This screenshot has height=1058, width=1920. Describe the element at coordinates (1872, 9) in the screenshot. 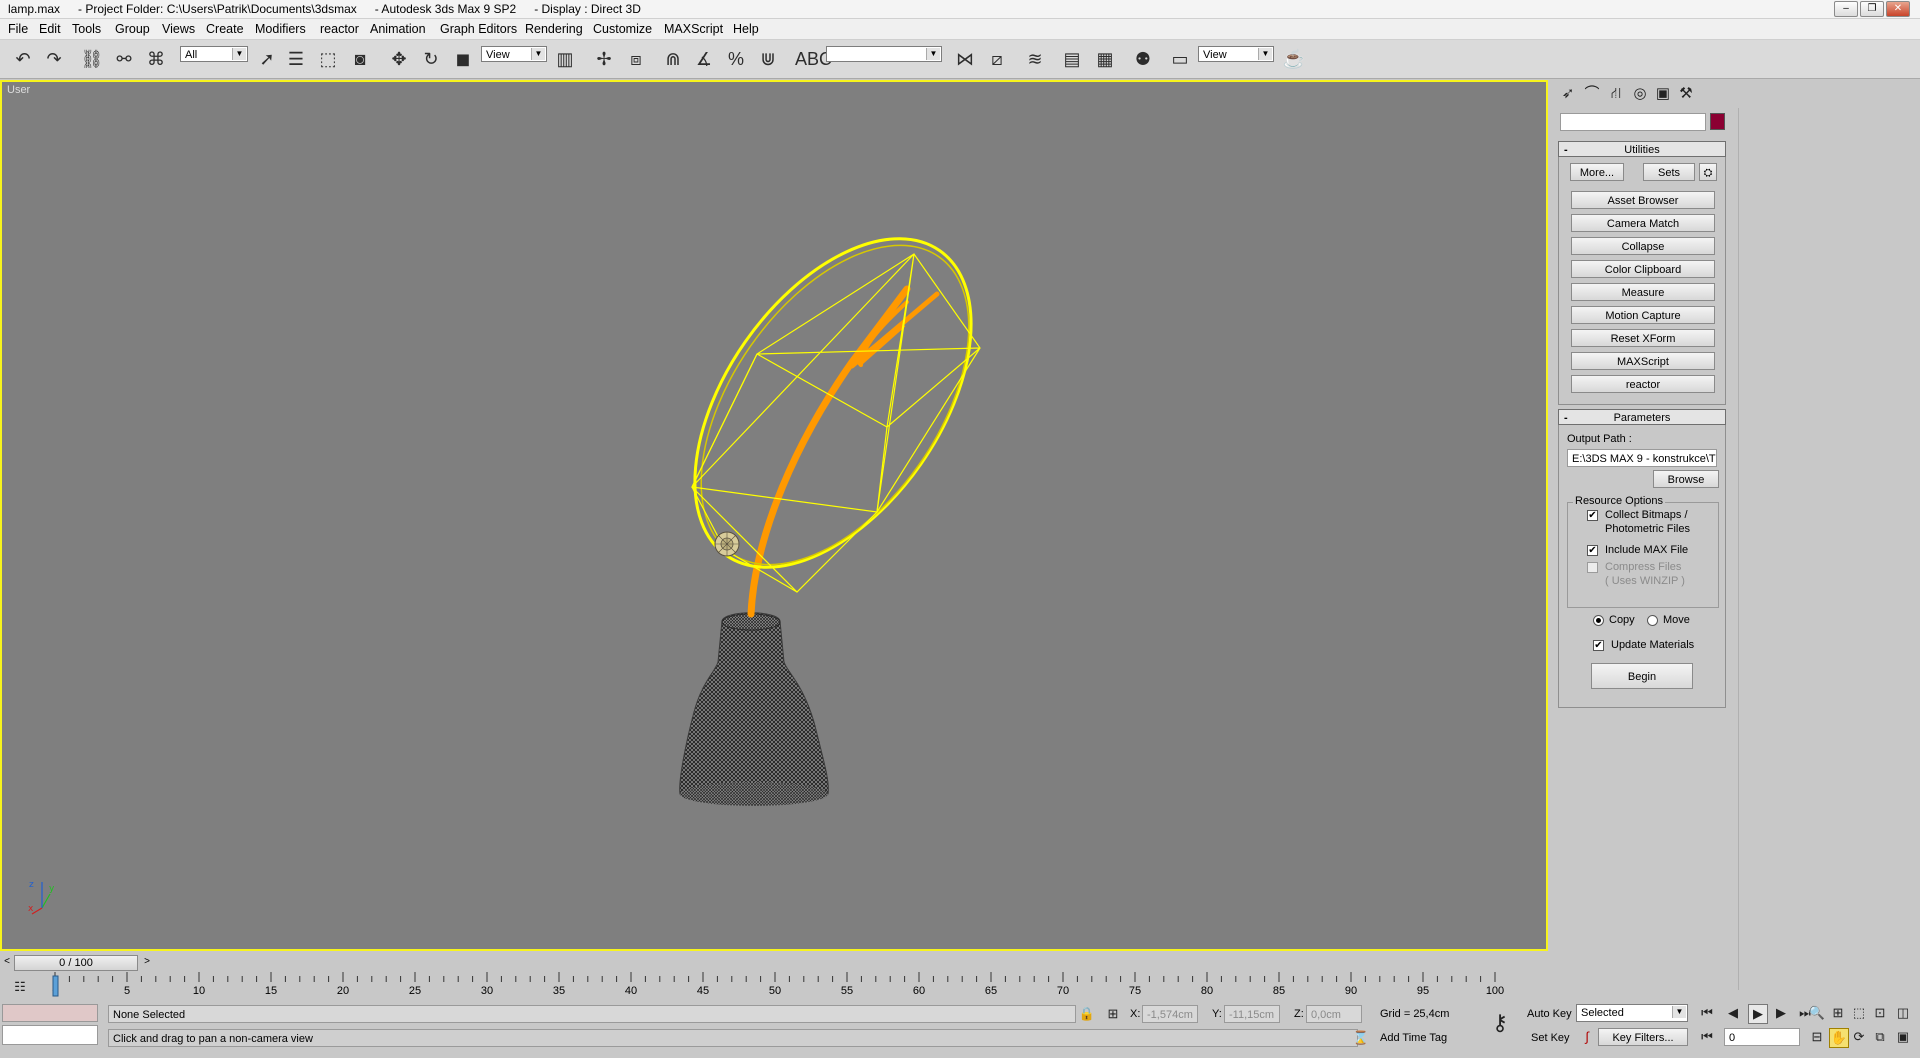

I see `restore-icon: ❐` at that location.